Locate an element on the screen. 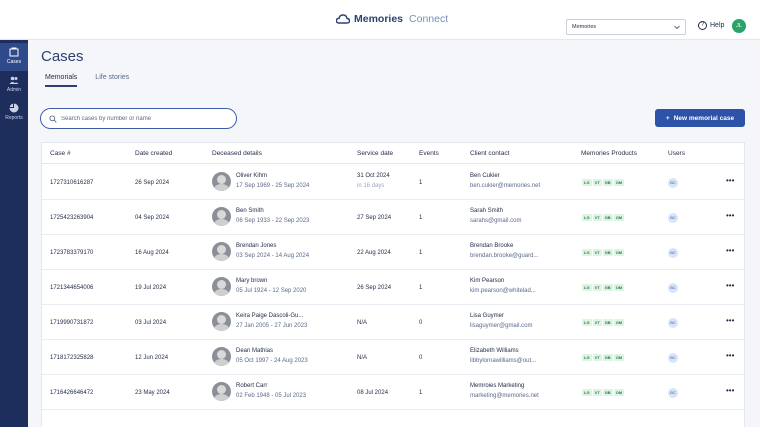  client-contact-name: Kim Pearson is located at coordinates (487, 281).